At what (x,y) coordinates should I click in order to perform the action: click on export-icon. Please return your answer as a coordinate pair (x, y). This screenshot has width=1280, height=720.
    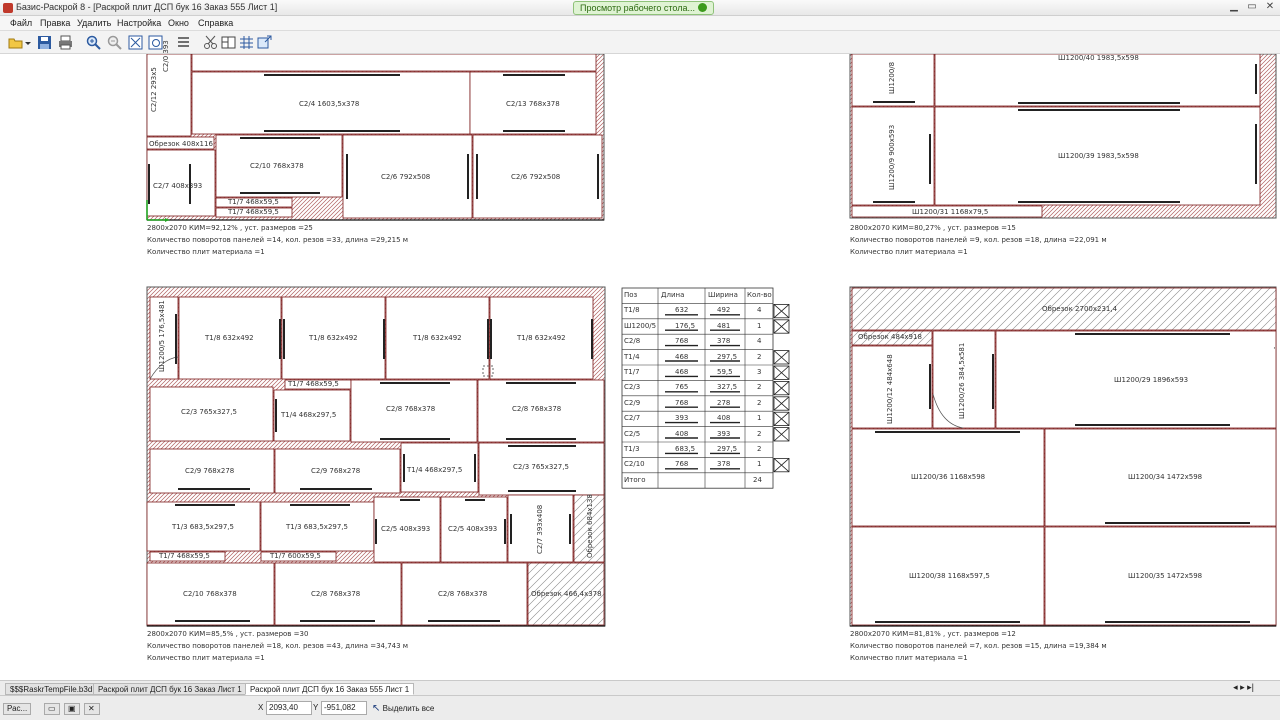
    Looking at the image, I should click on (264, 42).